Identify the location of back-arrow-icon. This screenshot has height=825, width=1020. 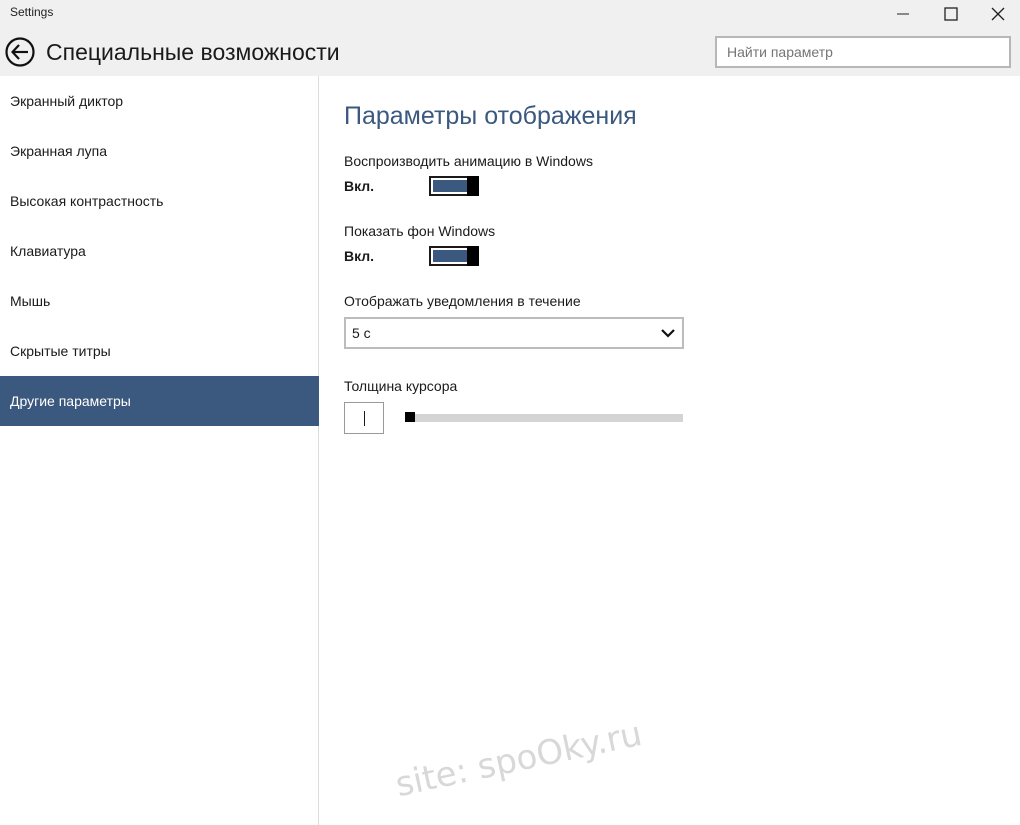
(20, 52).